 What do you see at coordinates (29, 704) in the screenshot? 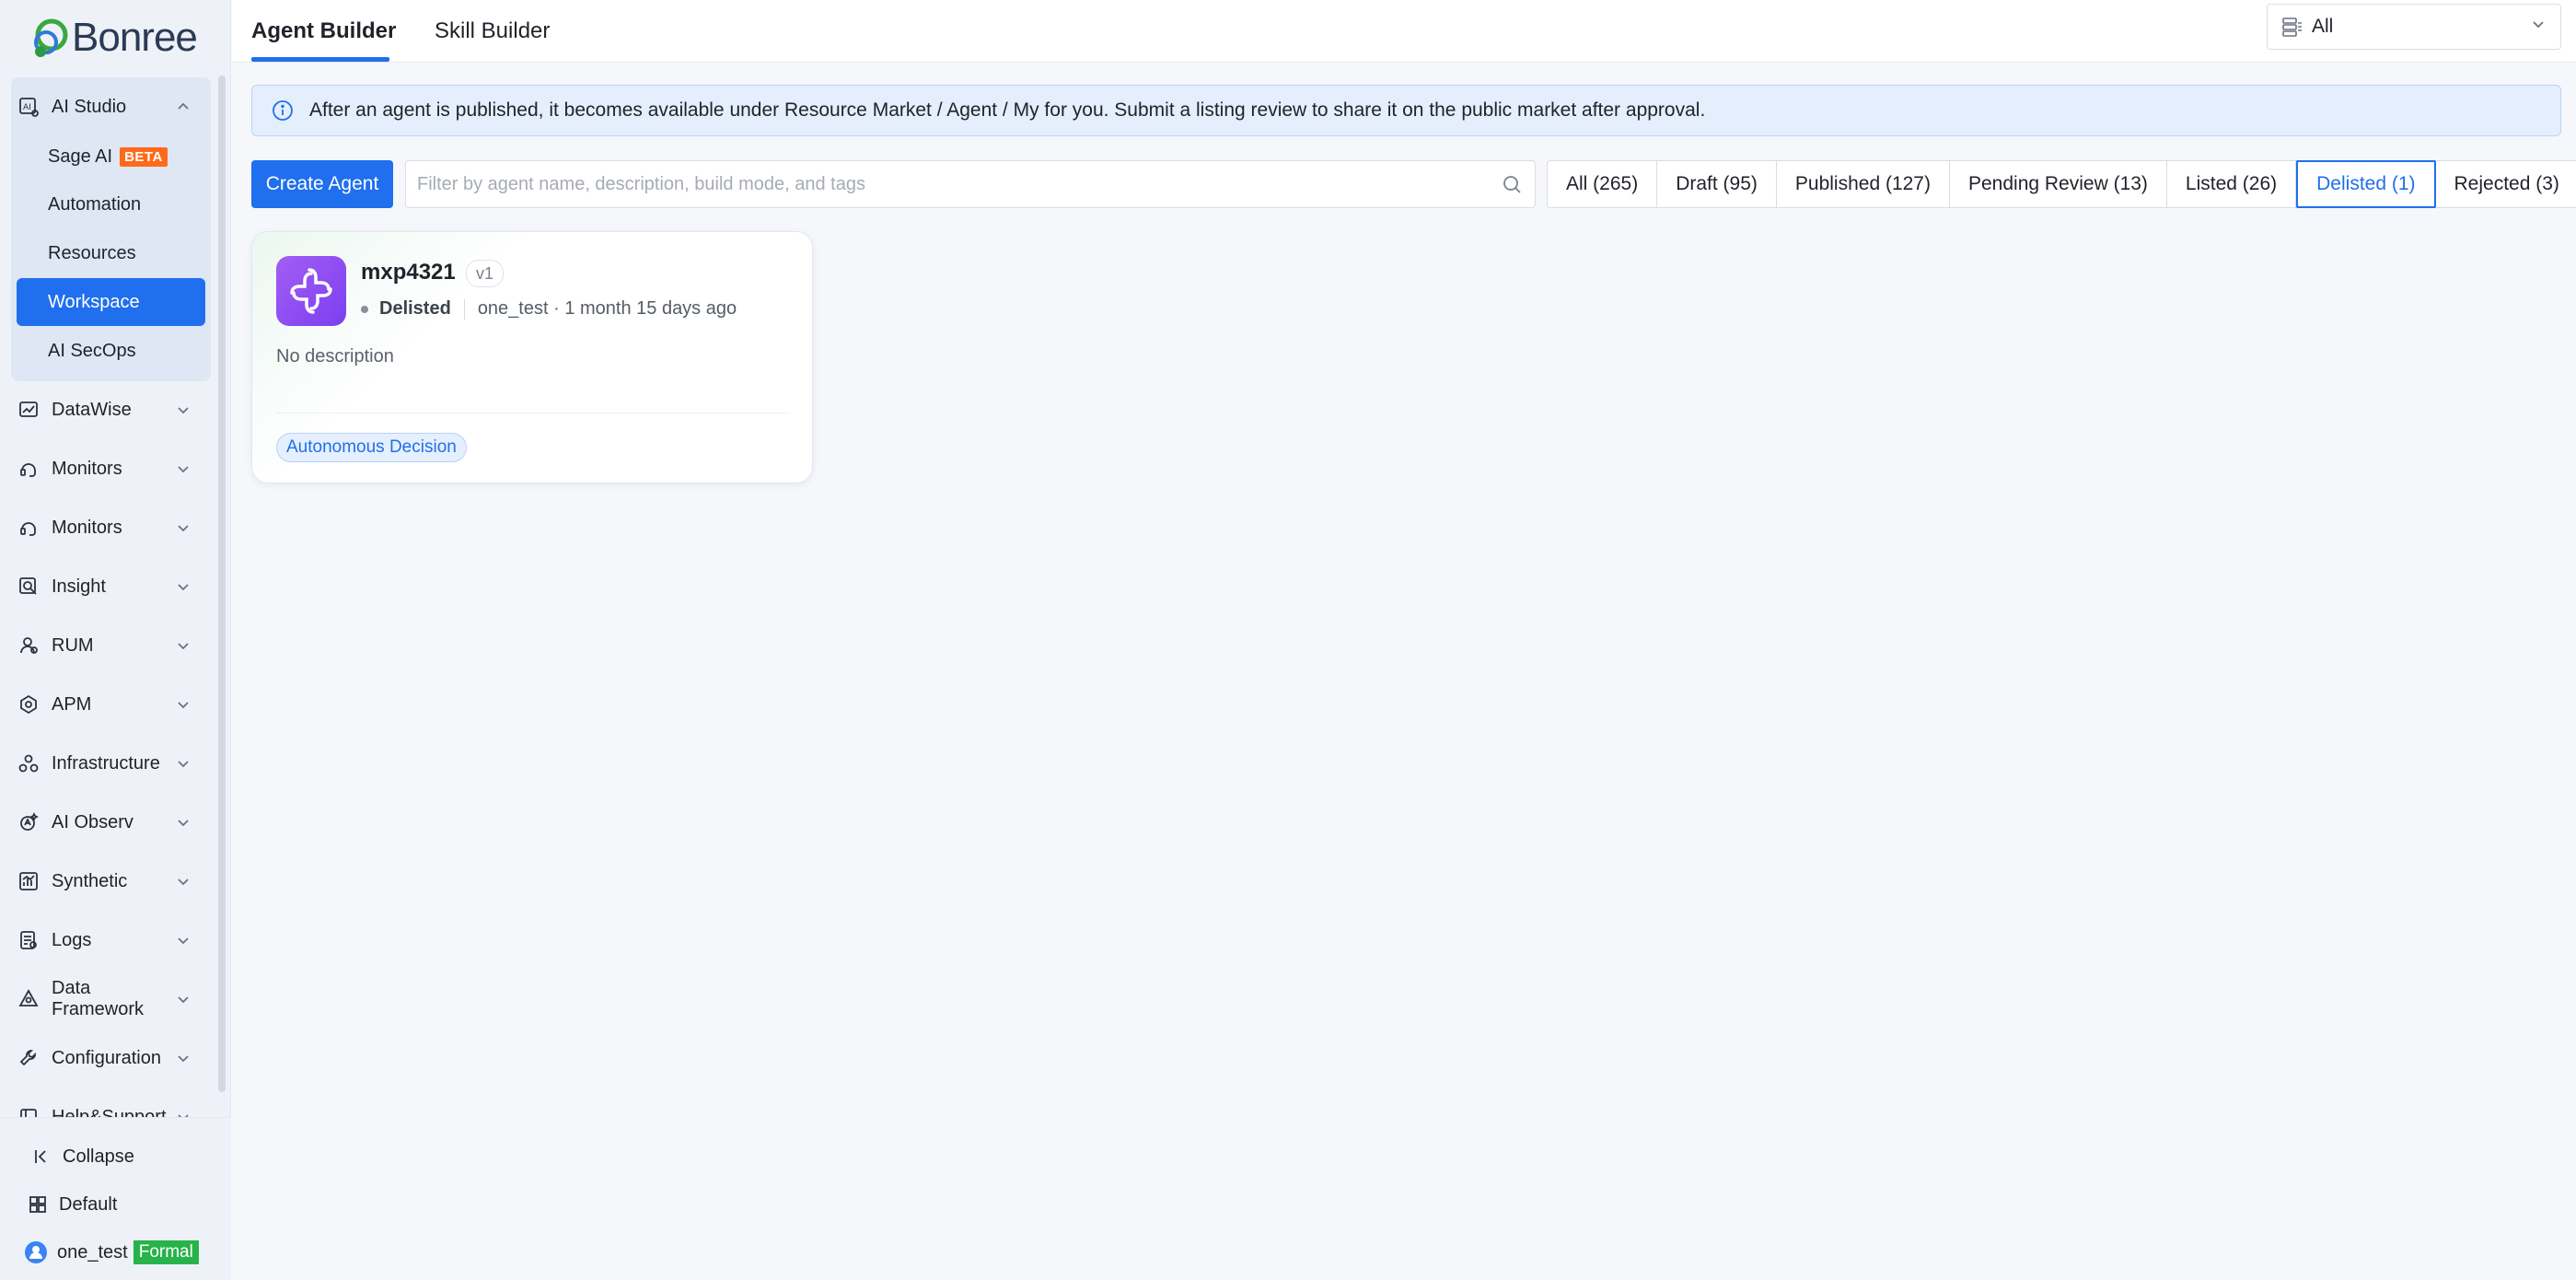
I see `apm-icon` at bounding box center [29, 704].